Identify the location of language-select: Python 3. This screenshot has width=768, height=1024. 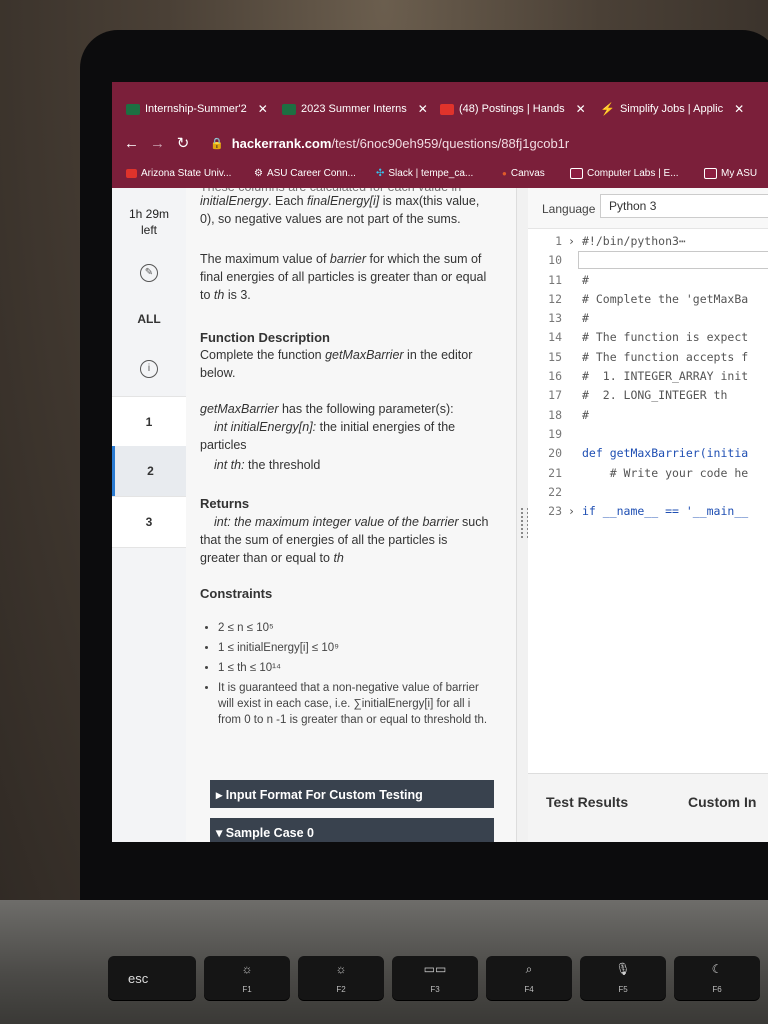
(684, 206).